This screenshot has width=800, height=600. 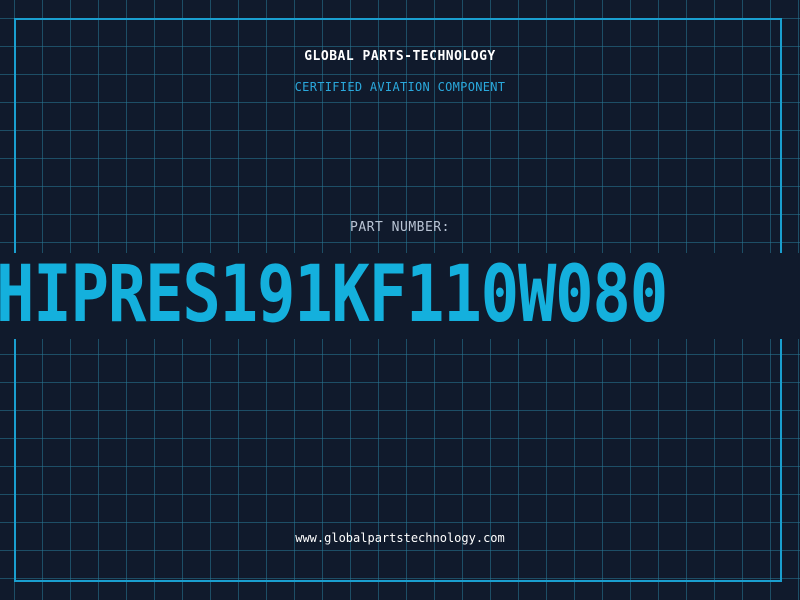 I want to click on company-name: GLOBAL PARTS-TECHNOLOGY, so click(x=400, y=56).